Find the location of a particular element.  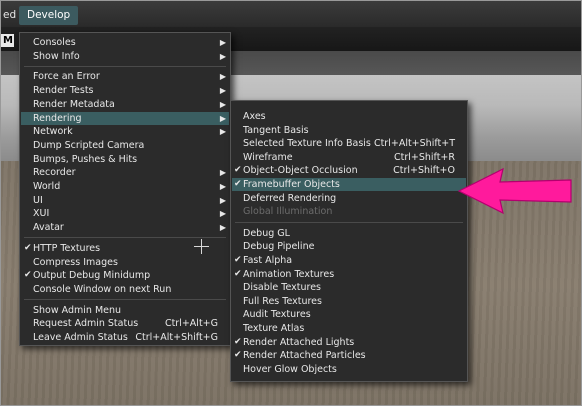

menu-item-tangent-basis: Tangent Basis is located at coordinates (349, 130).